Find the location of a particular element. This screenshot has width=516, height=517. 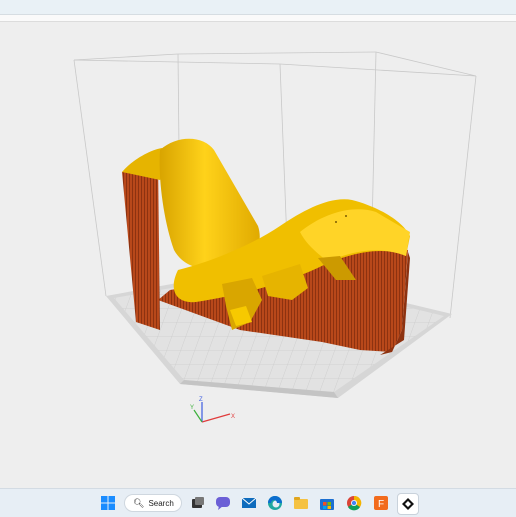

window-title-bar is located at coordinates (258, 7).